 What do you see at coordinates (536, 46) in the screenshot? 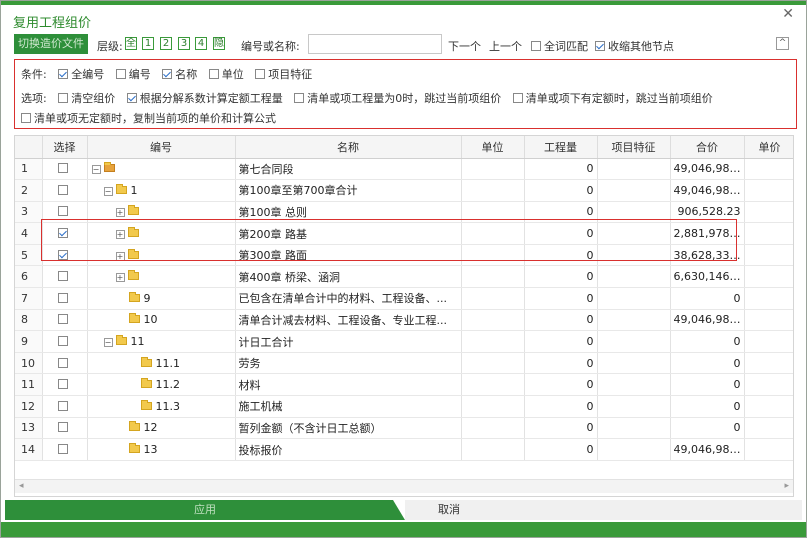
I see `full-match-checkbox` at bounding box center [536, 46].